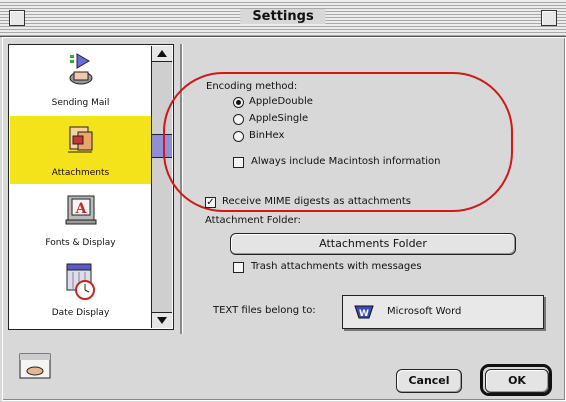 The image size is (566, 402). Describe the element at coordinates (336, 266) in the screenshot. I see `trash-attachments-label: Trash attachments with messages` at that location.